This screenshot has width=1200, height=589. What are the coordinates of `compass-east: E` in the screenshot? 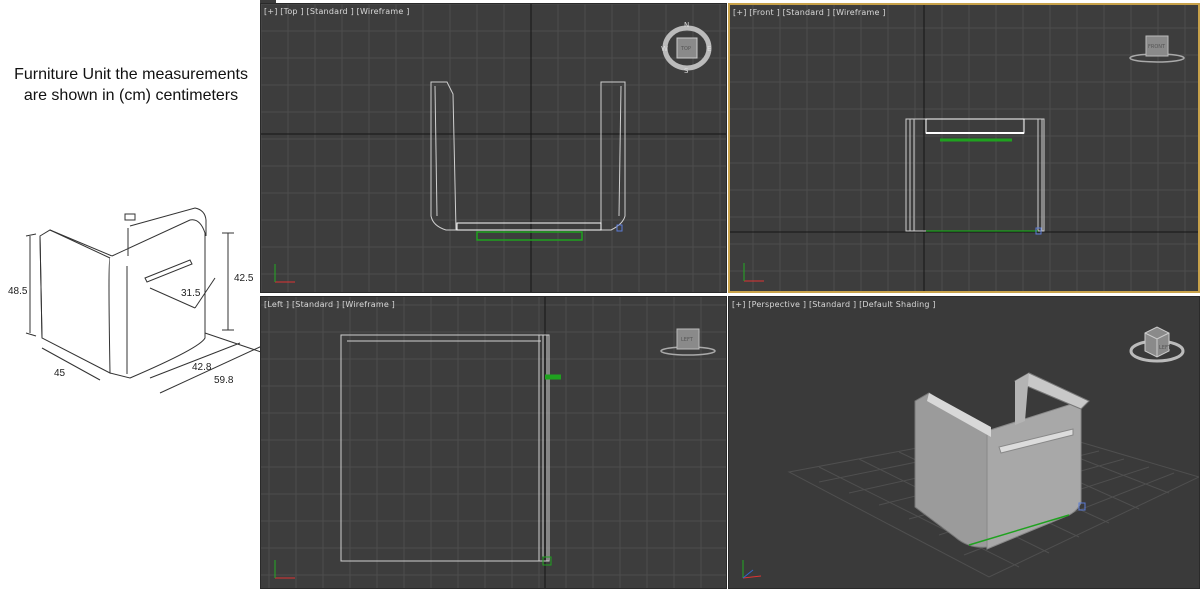 It's located at (709, 49).